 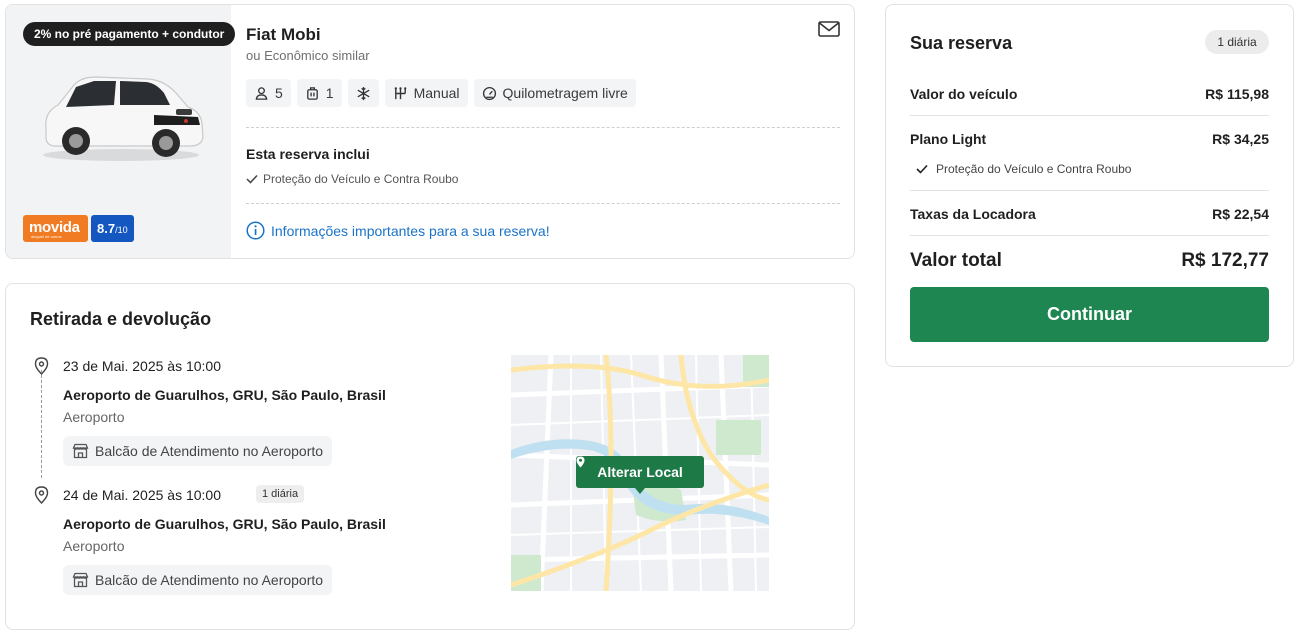 What do you see at coordinates (94, 417) in the screenshot?
I see `pickup-location-type: Aeroporto` at bounding box center [94, 417].